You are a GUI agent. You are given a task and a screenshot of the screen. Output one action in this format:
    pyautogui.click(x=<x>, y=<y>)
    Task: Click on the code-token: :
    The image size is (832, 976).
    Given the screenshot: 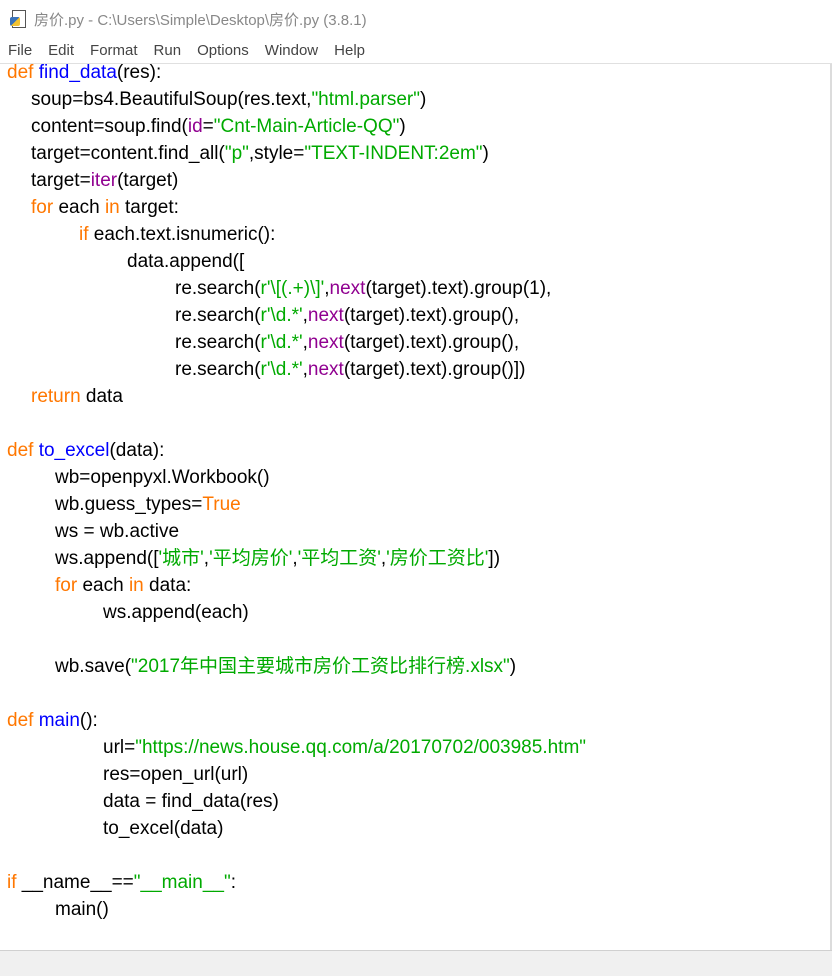 What is the action you would take?
    pyautogui.click(x=233, y=882)
    